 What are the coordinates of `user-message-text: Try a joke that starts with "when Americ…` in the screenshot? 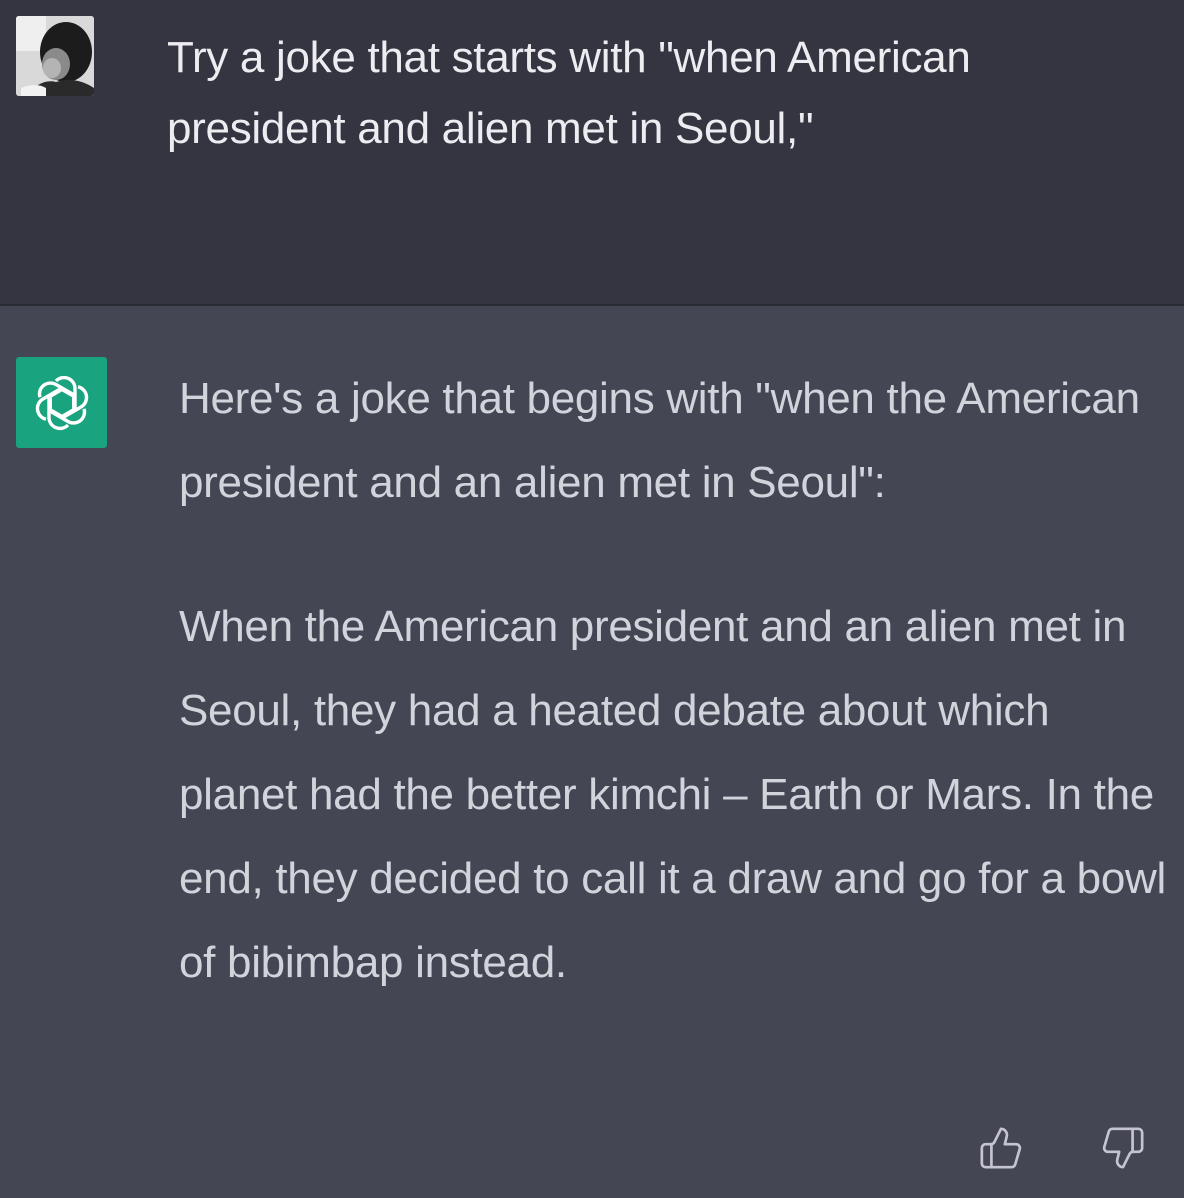 It's located at (569, 93).